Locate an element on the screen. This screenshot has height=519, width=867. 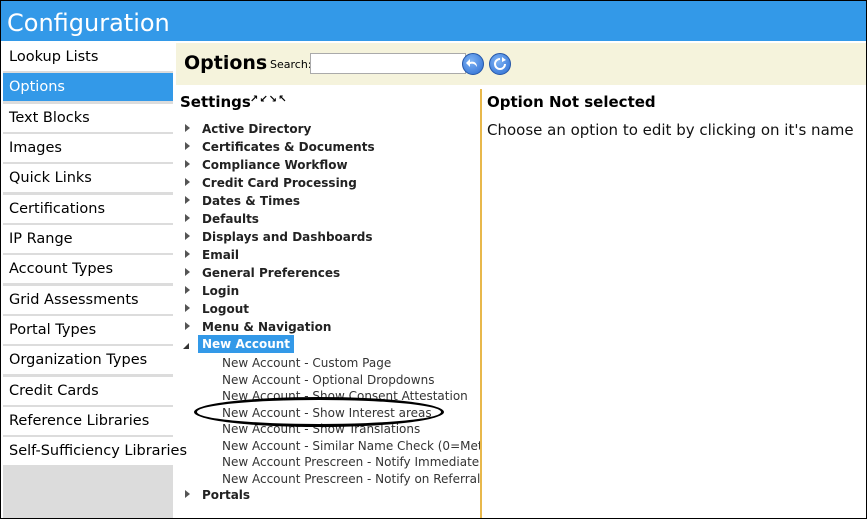
sidebar-item: Certifications is located at coordinates (88, 208).